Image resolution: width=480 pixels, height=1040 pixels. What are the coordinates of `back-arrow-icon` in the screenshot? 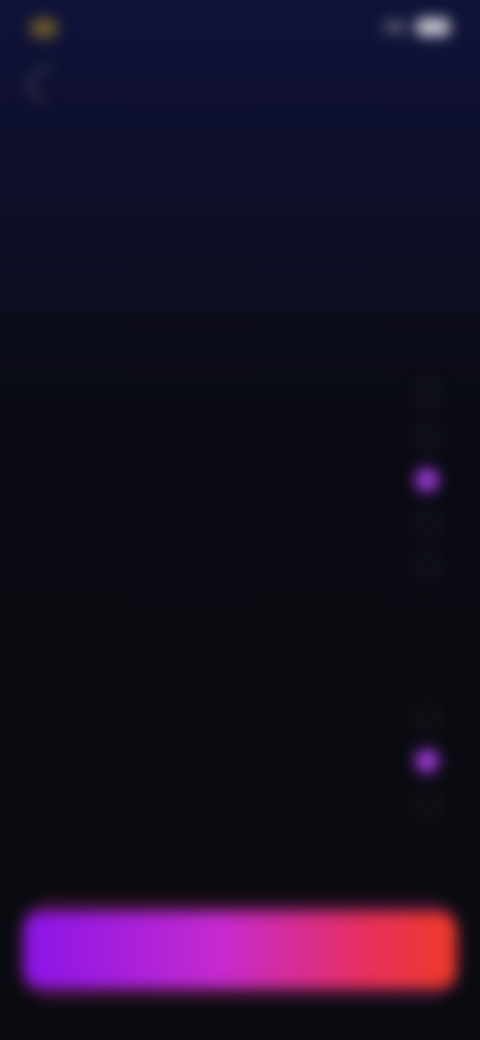 It's located at (45, 83).